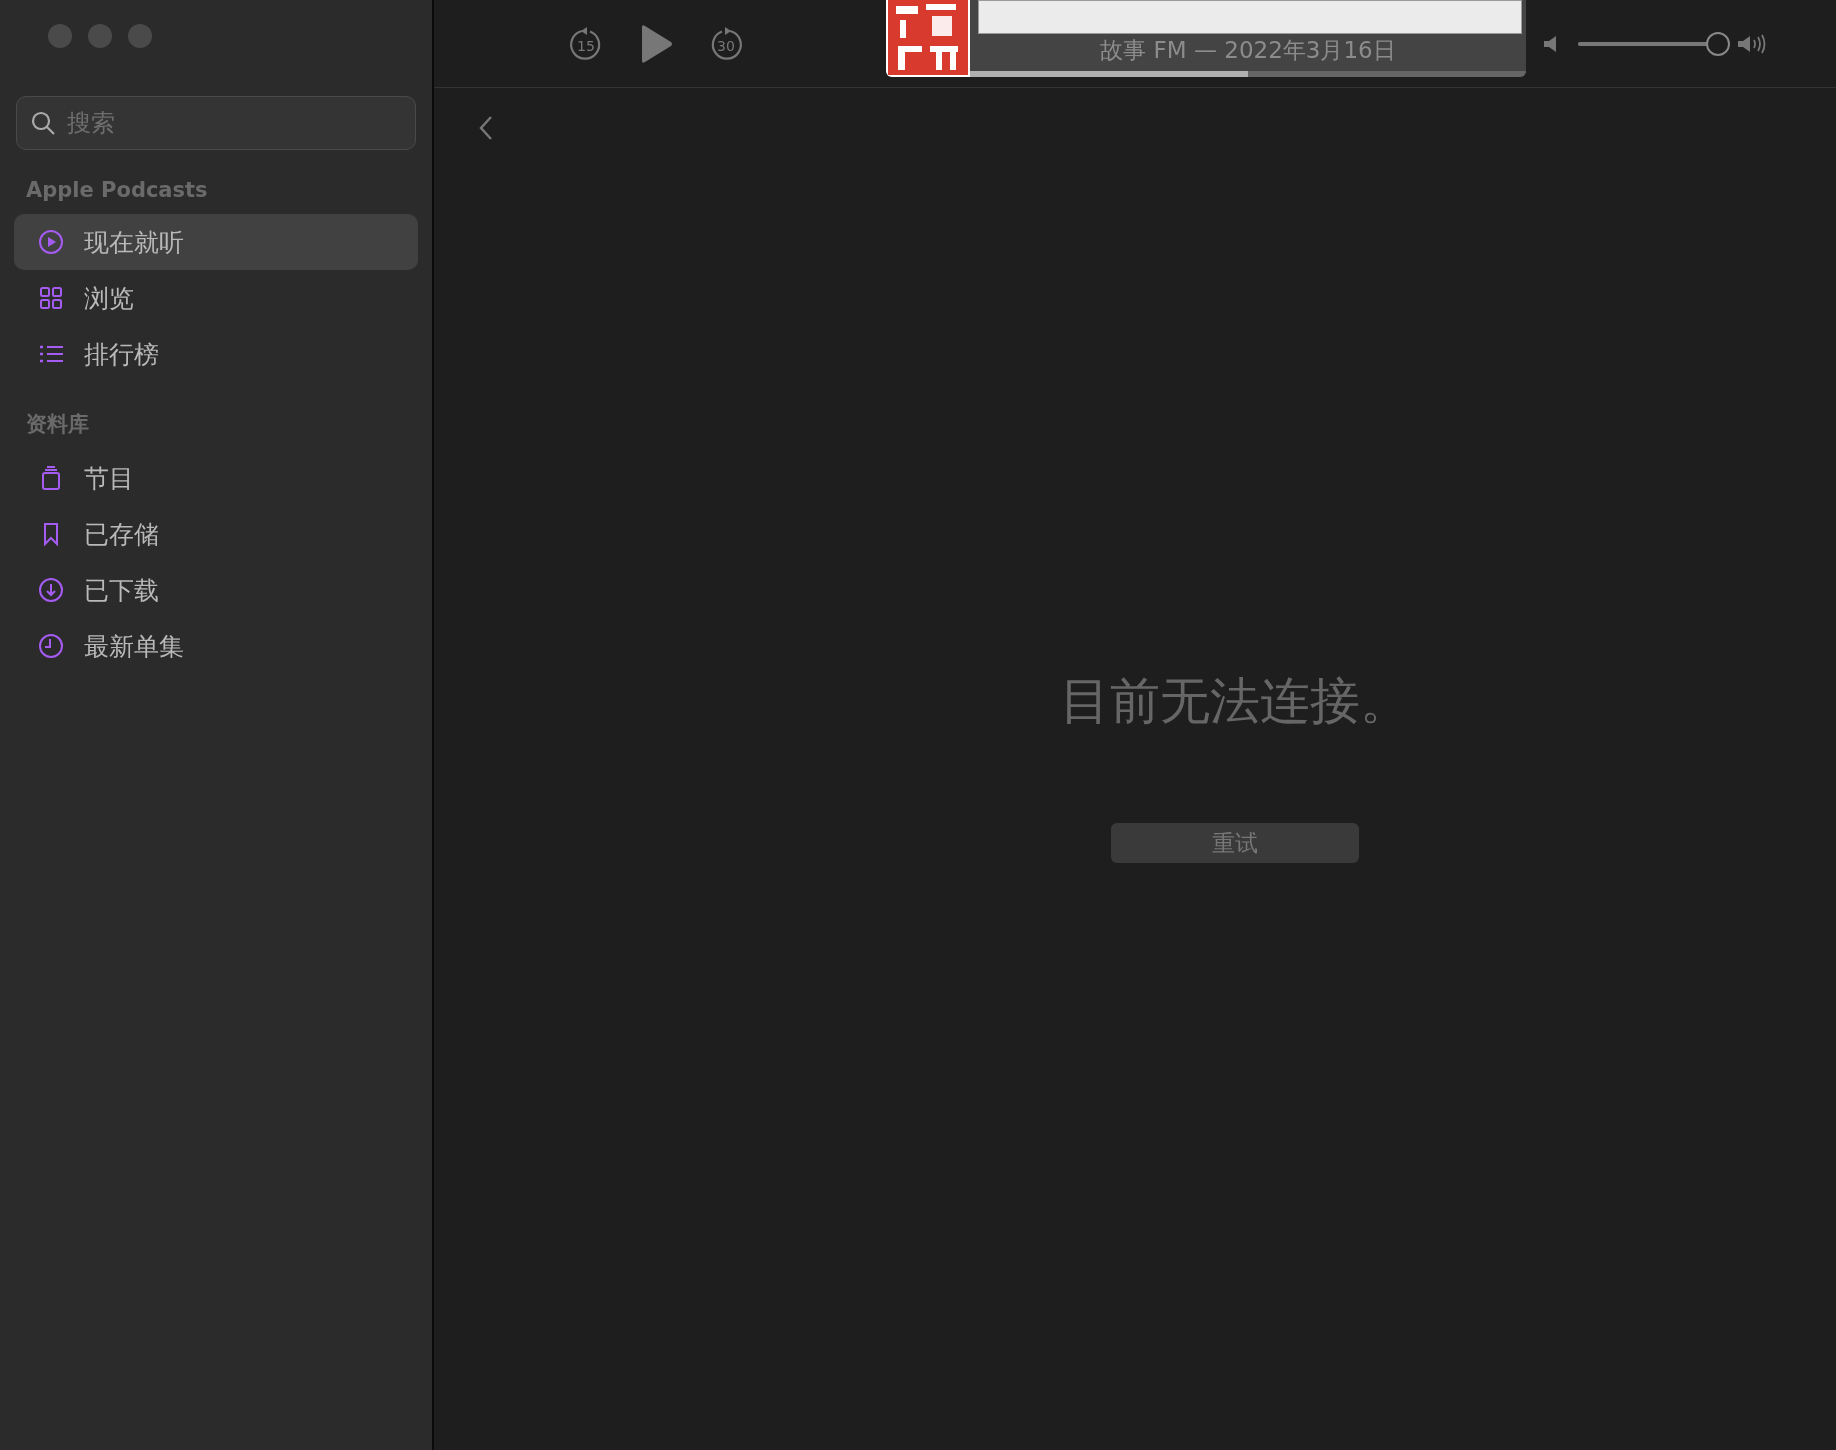  I want to click on skip-back-button: 15, so click(586, 43).